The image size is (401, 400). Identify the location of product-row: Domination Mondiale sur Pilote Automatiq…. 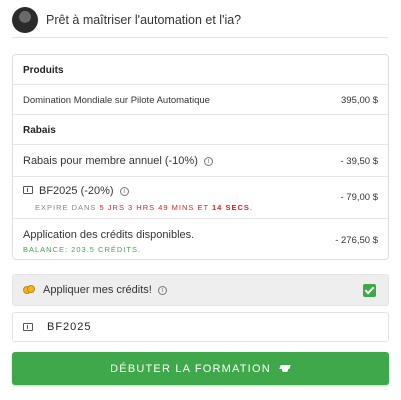
(200, 100).